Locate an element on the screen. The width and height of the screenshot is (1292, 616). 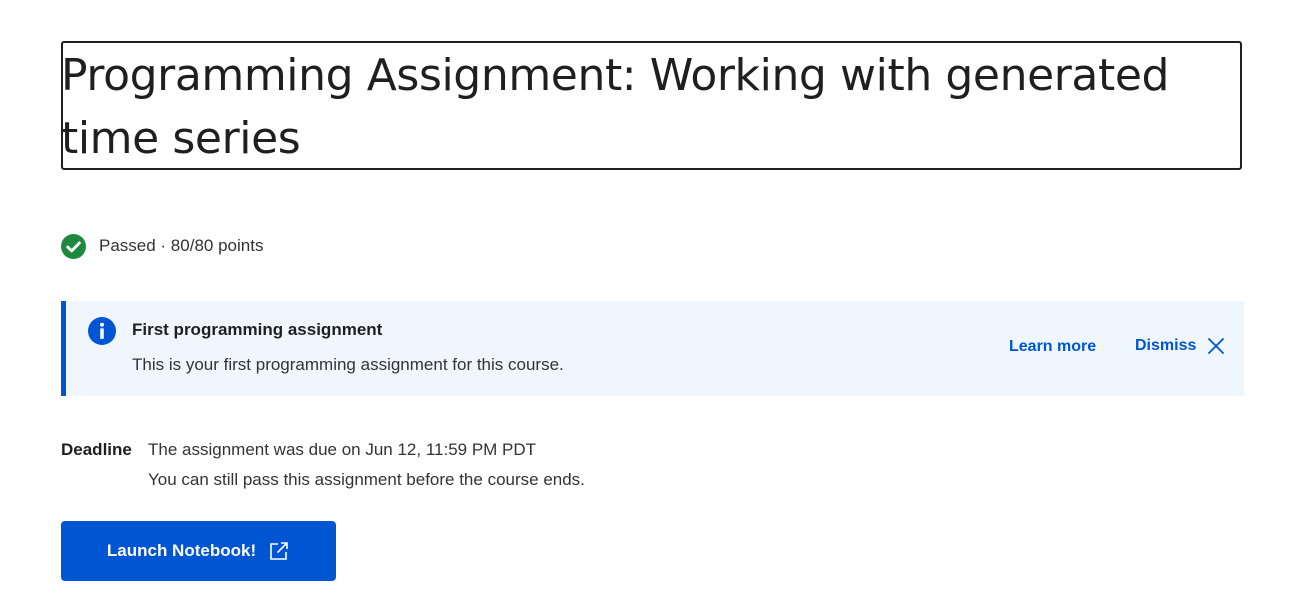
banner-title: First programming assignment is located at coordinates (257, 329).